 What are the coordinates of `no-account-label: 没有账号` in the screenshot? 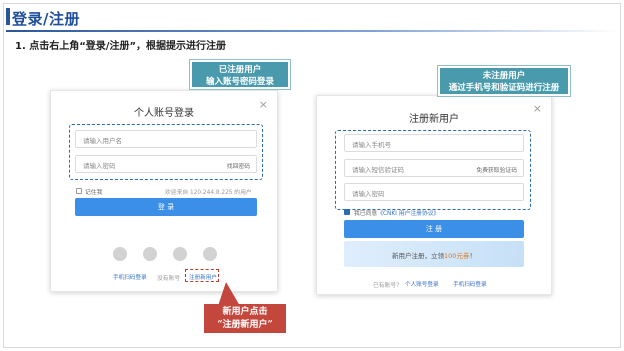 It's located at (169, 279).